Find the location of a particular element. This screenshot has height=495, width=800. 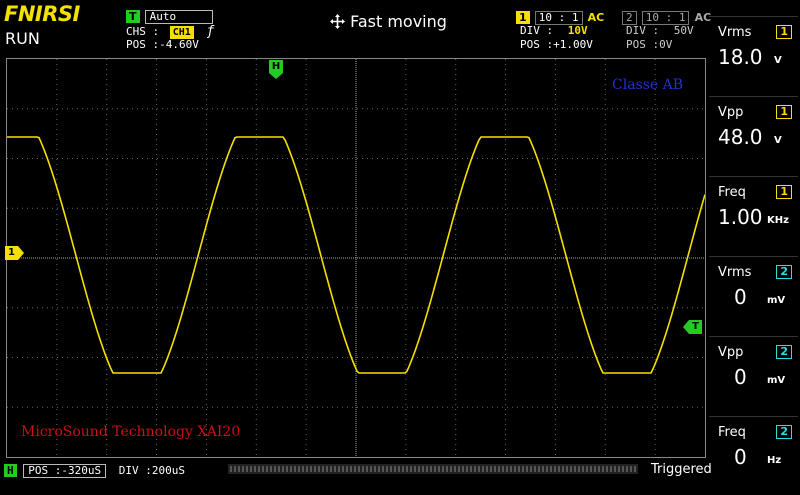

trigger-mode-value: Auto is located at coordinates (178, 17).